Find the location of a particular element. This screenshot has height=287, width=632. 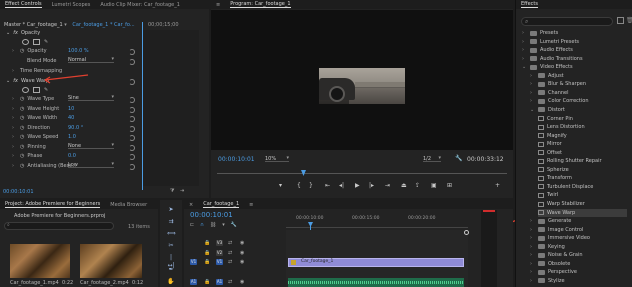

close-icon: × is located at coordinates (191, 205).